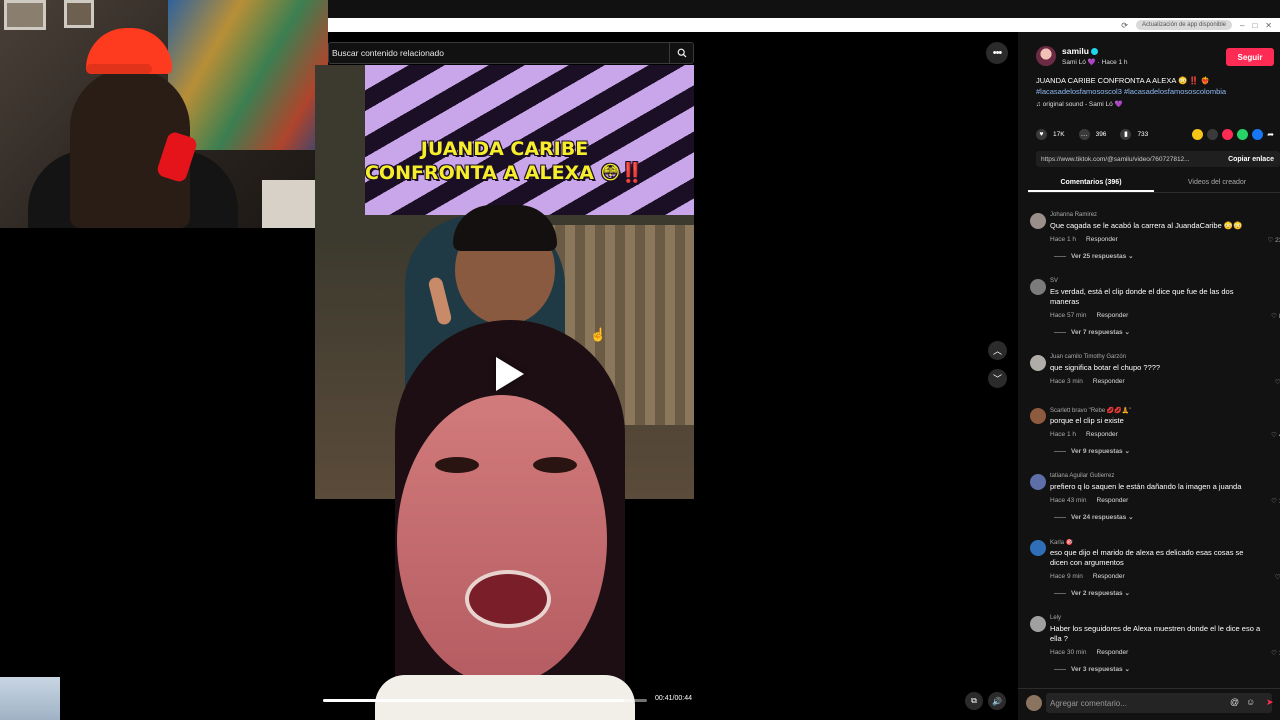 Image resolution: width=1280 pixels, height=720 pixels. Describe the element at coordinates (1270, 134) in the screenshot. I see `share-arrow-icon: ➦` at that location.